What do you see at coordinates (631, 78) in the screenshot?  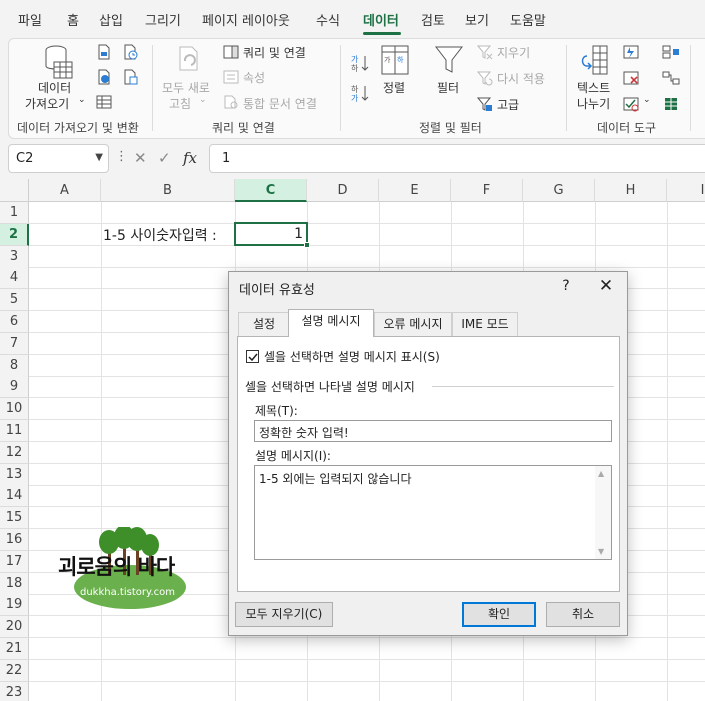 I see `remove-duplicates-icon` at bounding box center [631, 78].